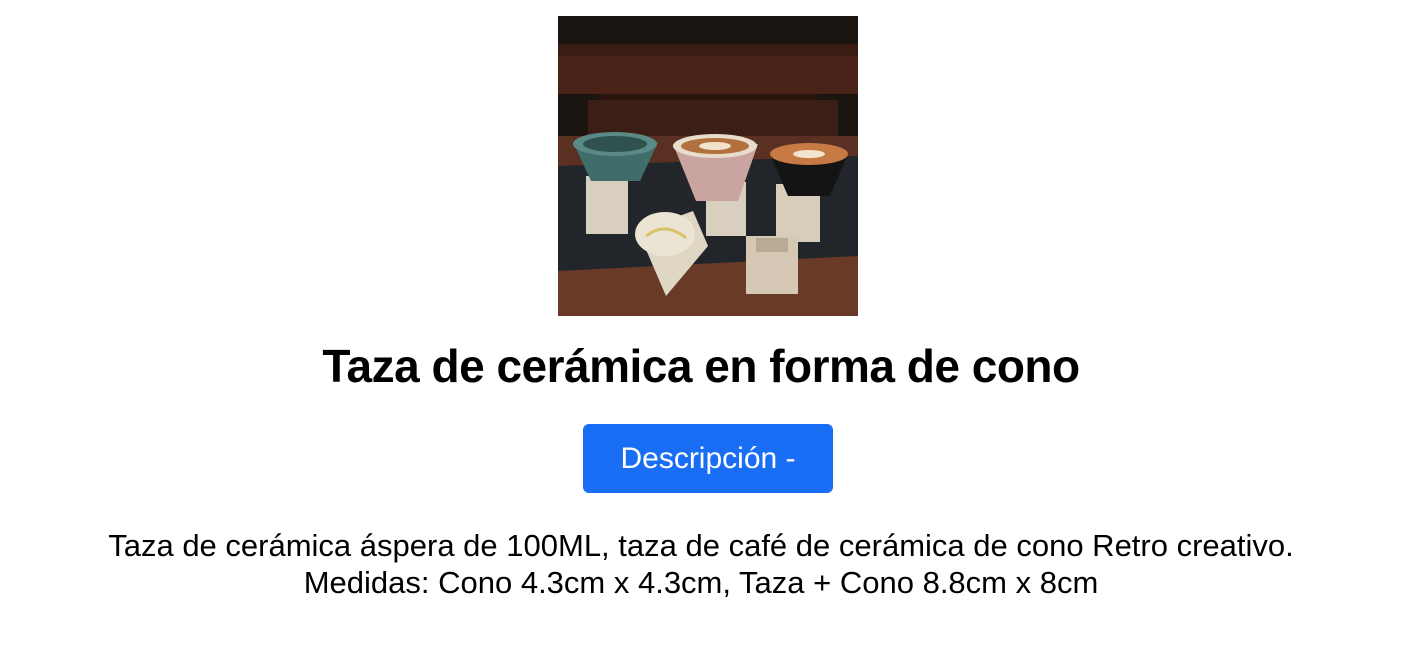 The height and width of the screenshot is (652, 1402). Describe the element at coordinates (708, 166) in the screenshot. I see `product-image` at that location.